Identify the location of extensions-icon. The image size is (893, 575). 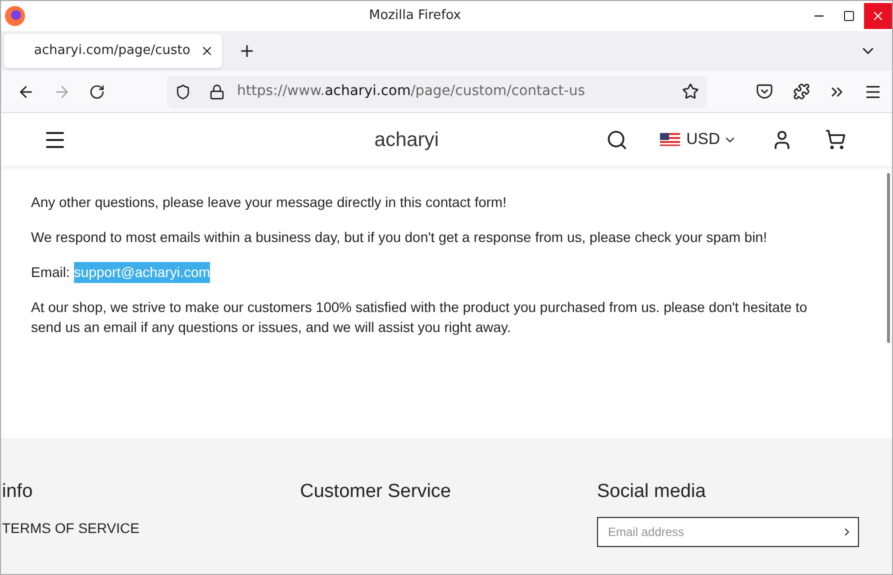
(801, 91).